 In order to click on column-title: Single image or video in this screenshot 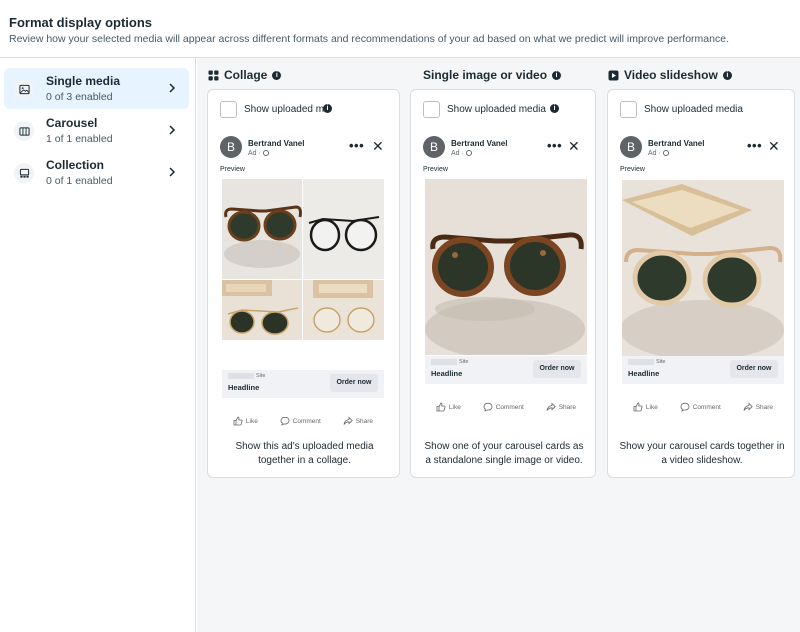, I will do `click(485, 75)`.